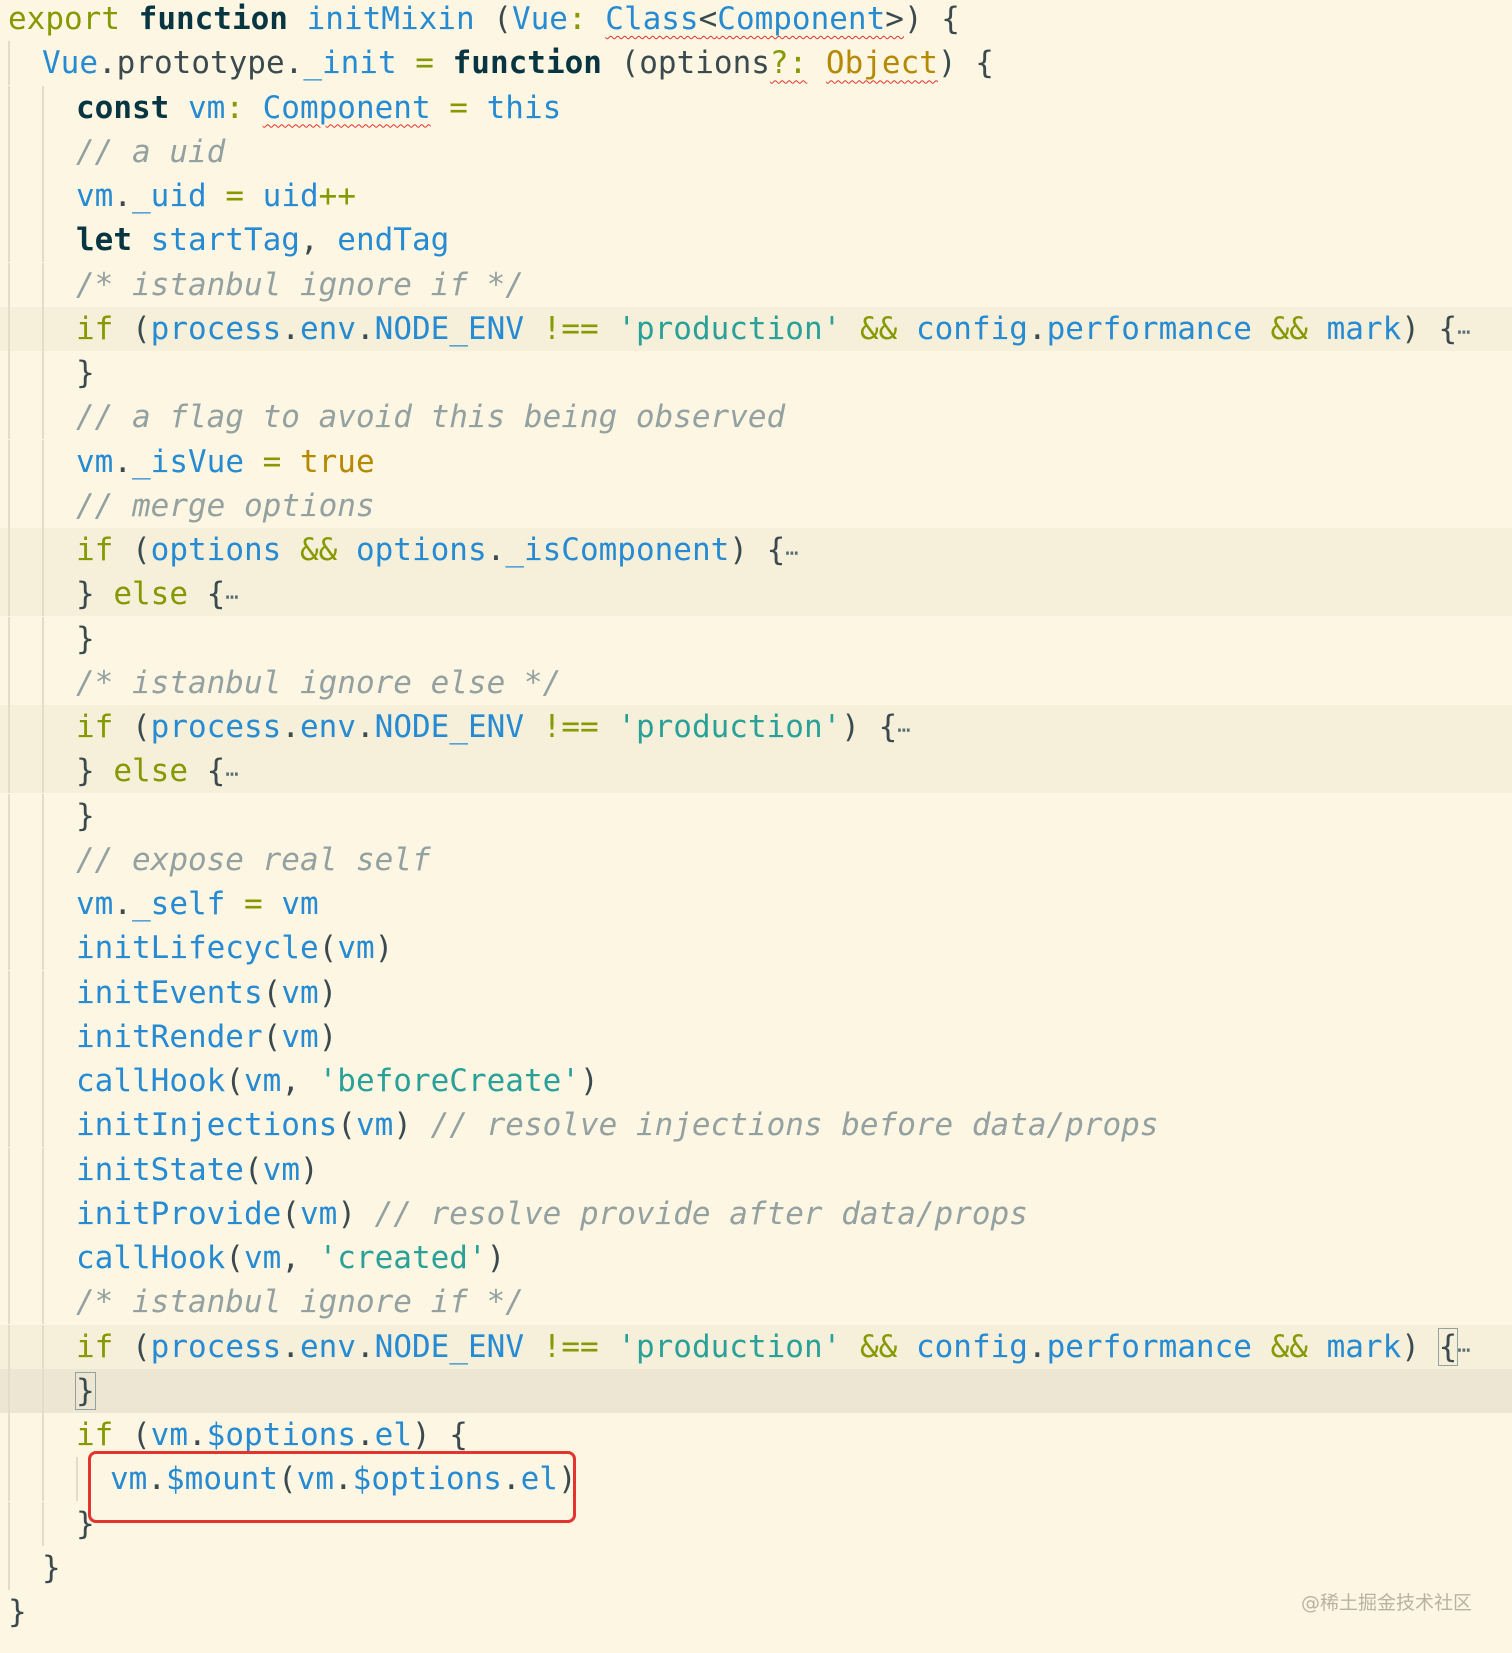  Describe the element at coordinates (157, 773) in the screenshot. I see `code-text: } else {⋯` at that location.